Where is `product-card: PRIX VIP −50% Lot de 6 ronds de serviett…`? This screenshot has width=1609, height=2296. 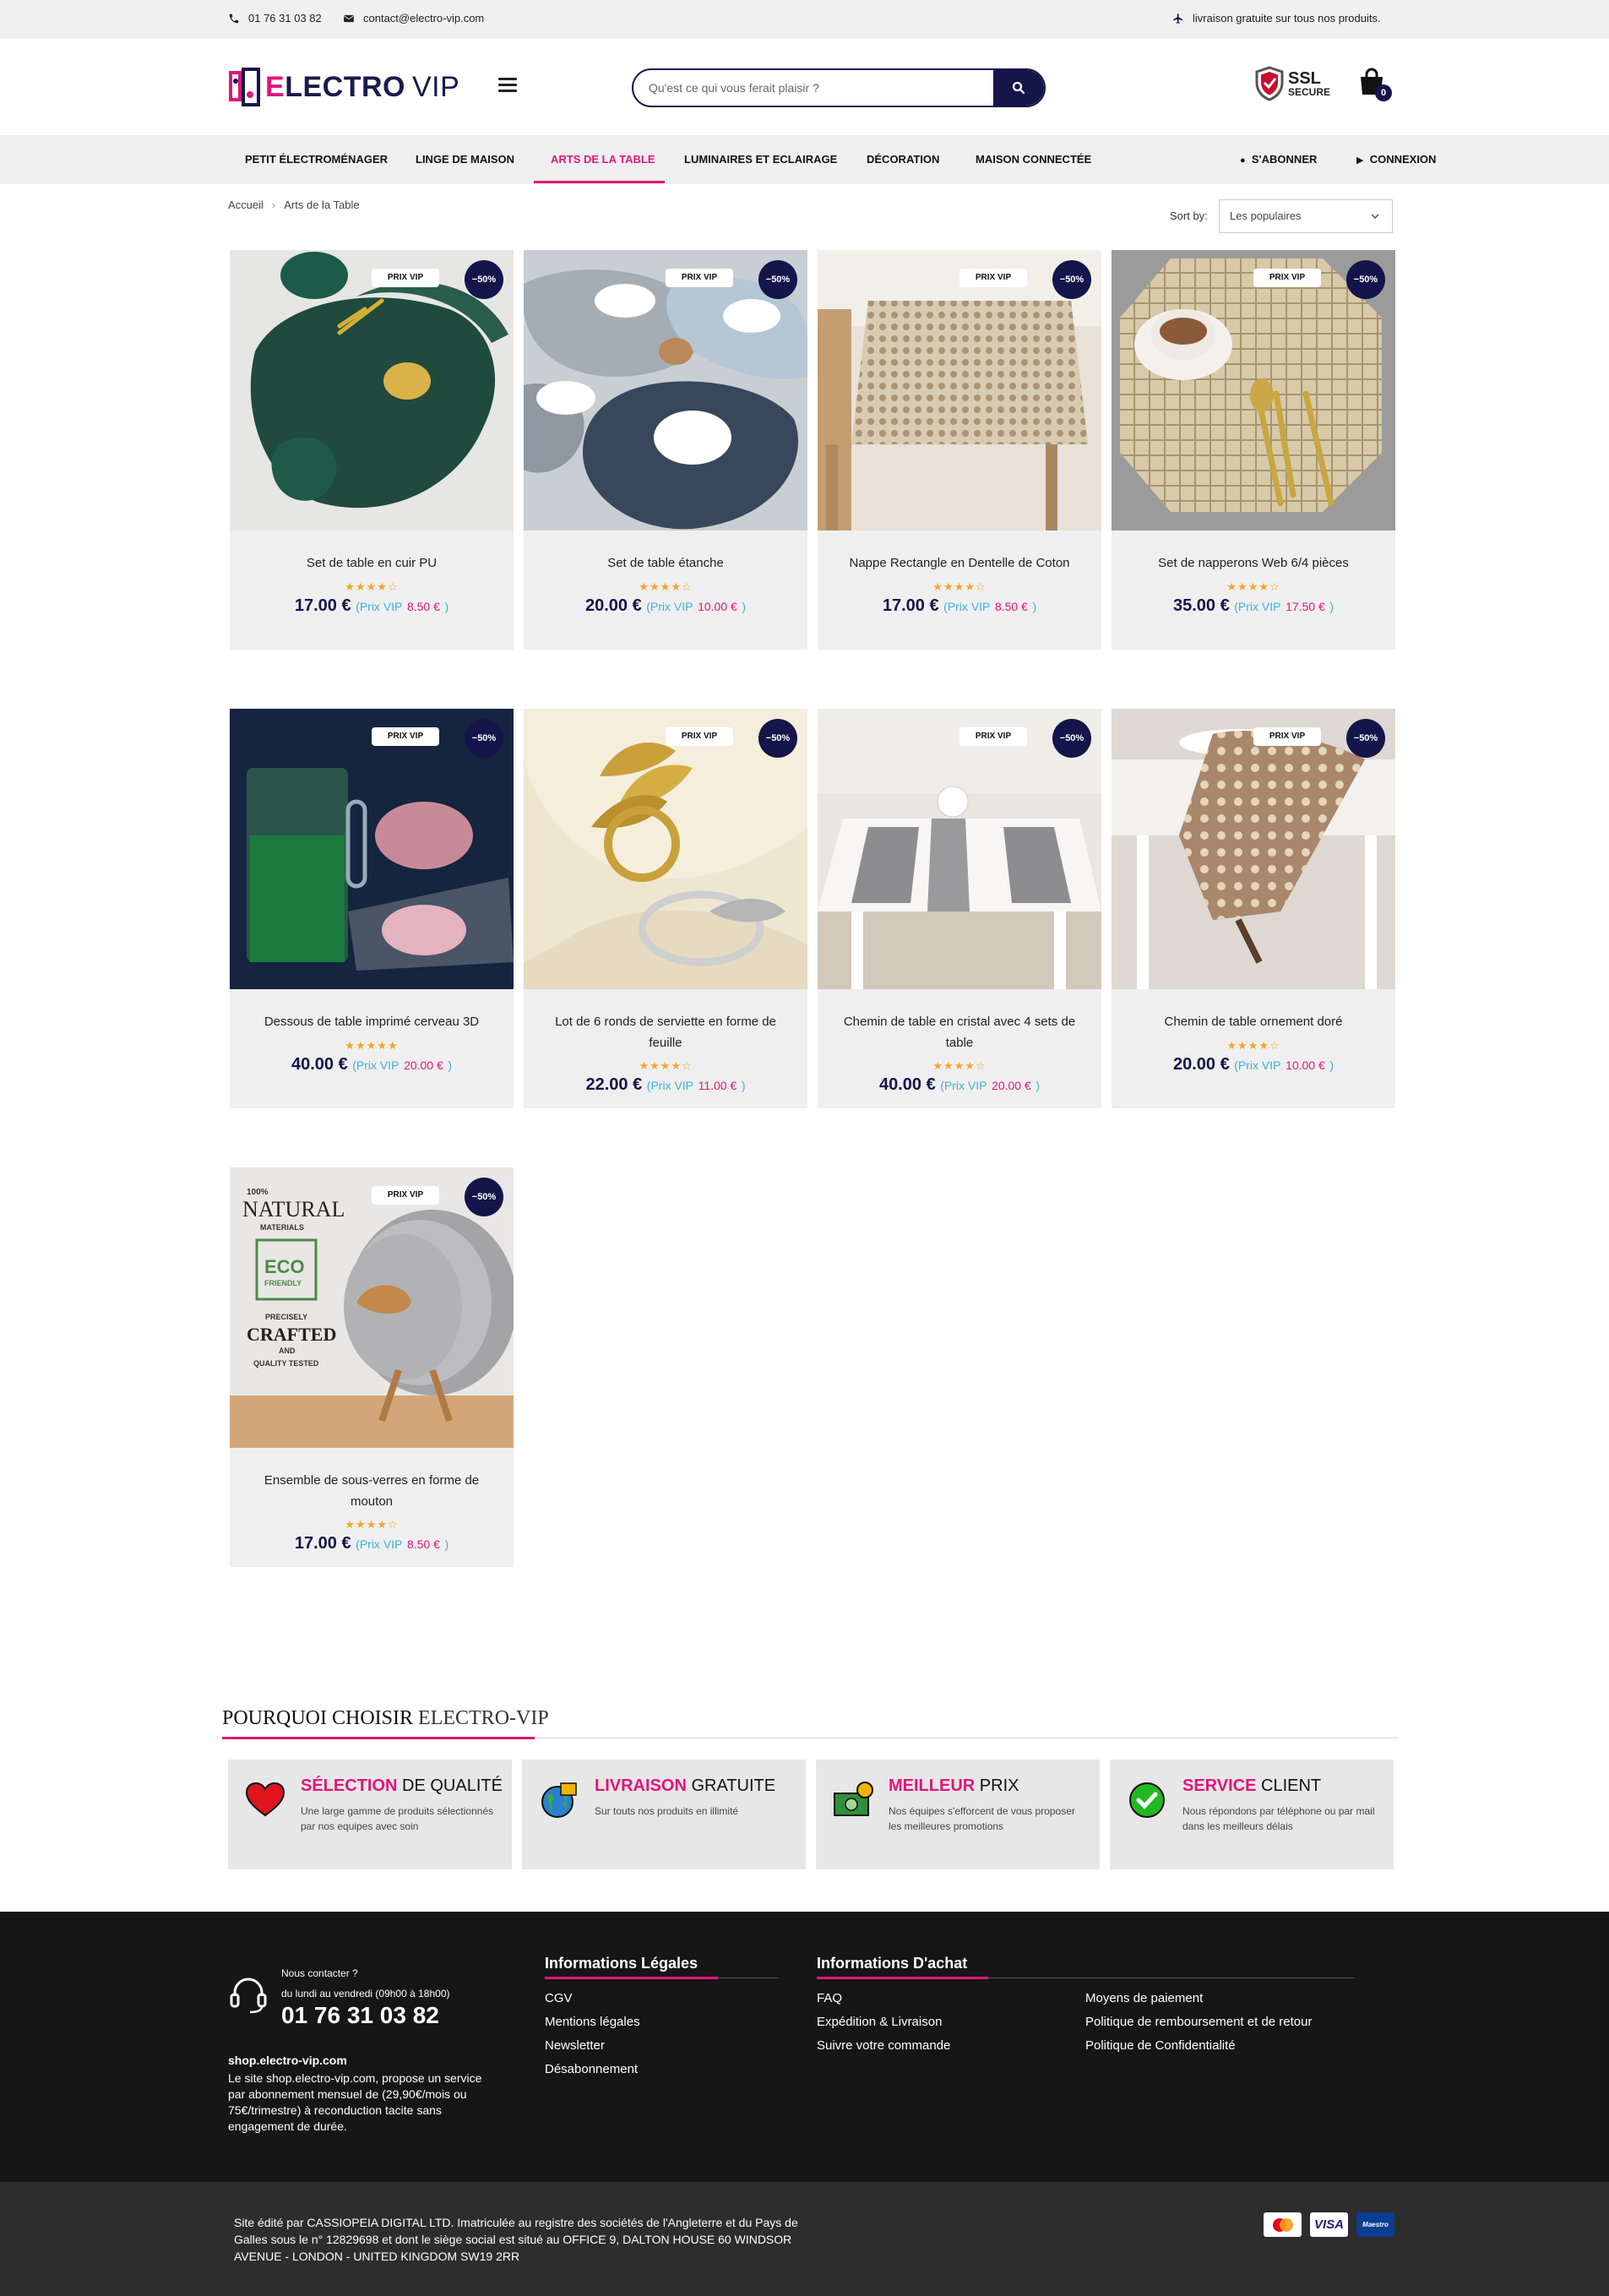 product-card: PRIX VIP −50% Lot de 6 ronds de serviett… is located at coordinates (665, 909).